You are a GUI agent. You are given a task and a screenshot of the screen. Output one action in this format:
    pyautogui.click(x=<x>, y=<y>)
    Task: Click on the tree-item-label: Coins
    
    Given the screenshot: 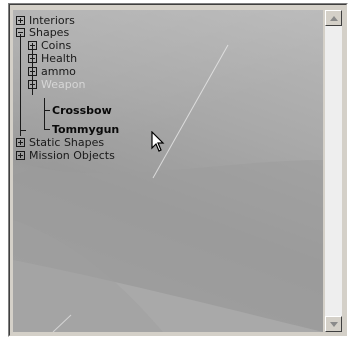 What is the action you would take?
    pyautogui.click(x=56, y=45)
    